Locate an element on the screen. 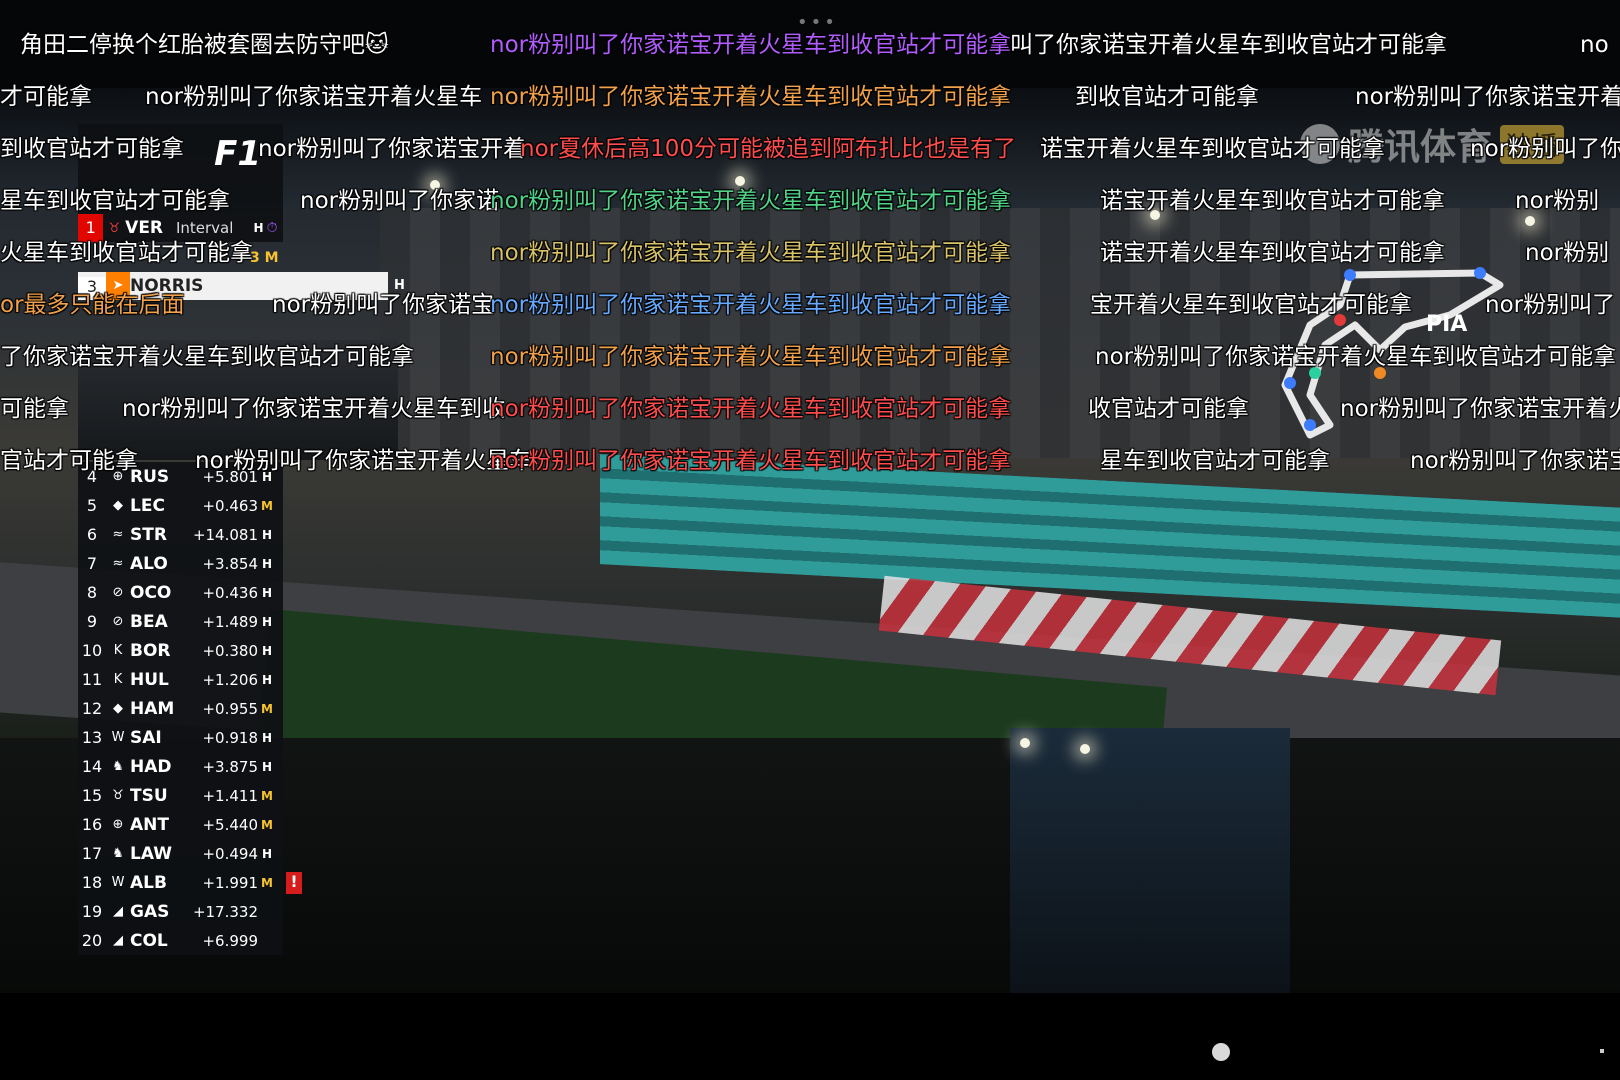  team-logo-icon: ≈ is located at coordinates (118, 534).